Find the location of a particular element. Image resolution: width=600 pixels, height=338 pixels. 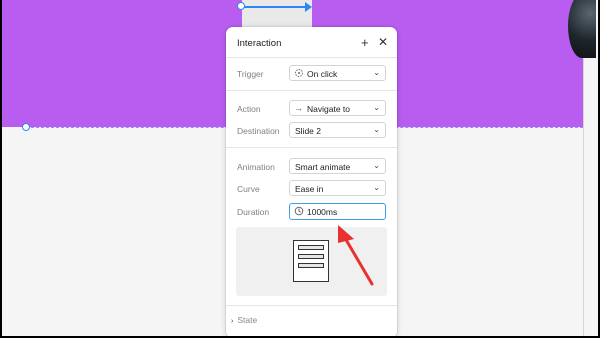

annotation-arrow is located at coordinates (356, 255).